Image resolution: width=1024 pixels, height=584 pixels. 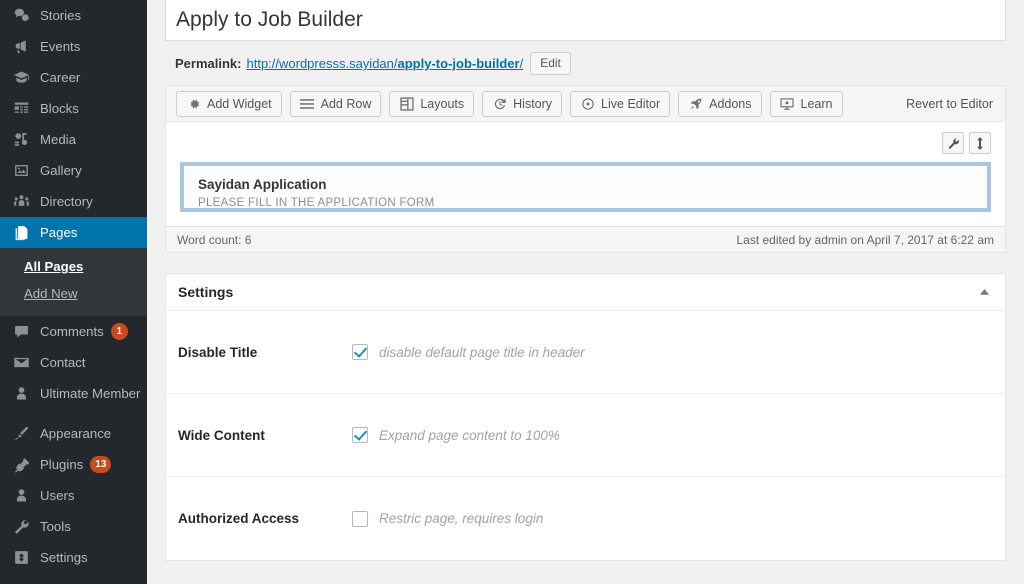 What do you see at coordinates (63, 362) in the screenshot?
I see `sidebar-item-label: Contact` at bounding box center [63, 362].